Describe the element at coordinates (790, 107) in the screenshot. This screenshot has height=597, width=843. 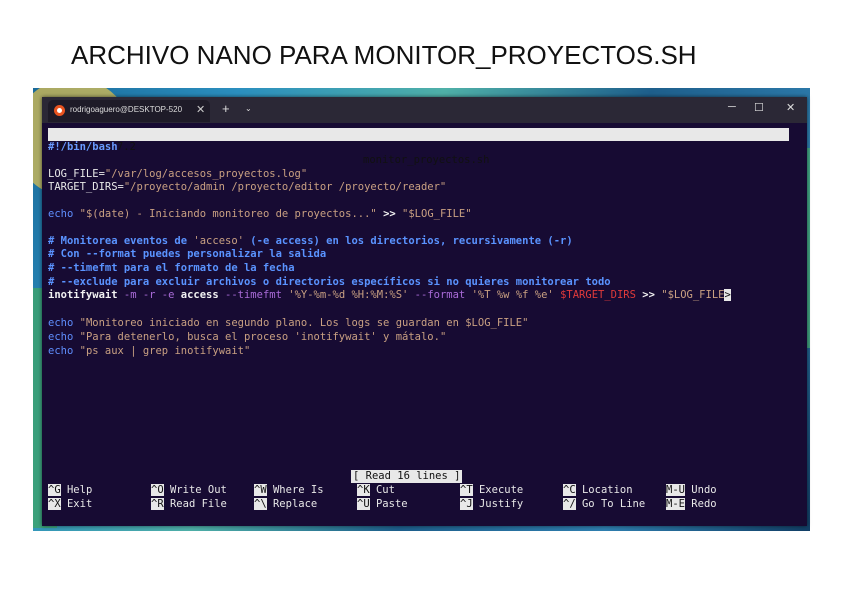
I see `close-button: ✕` at that location.